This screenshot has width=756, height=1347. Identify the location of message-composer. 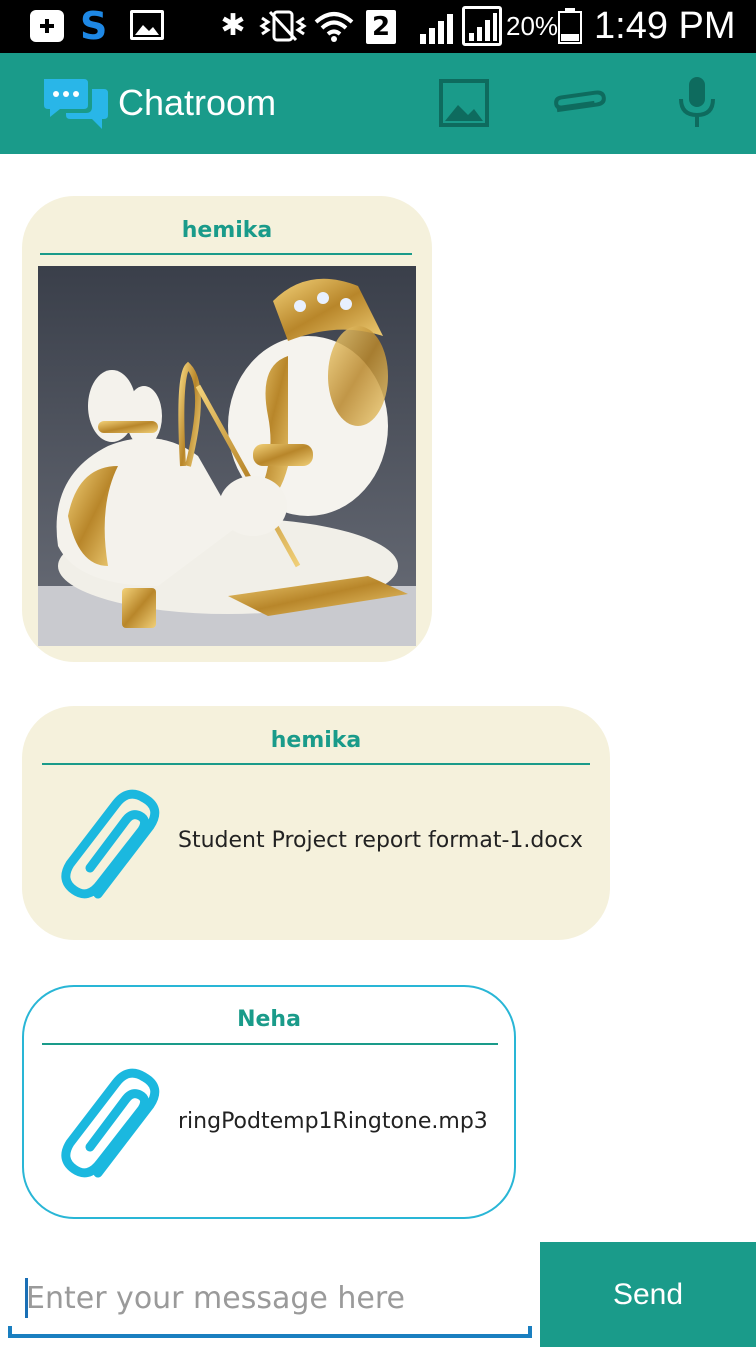
(270, 1299).